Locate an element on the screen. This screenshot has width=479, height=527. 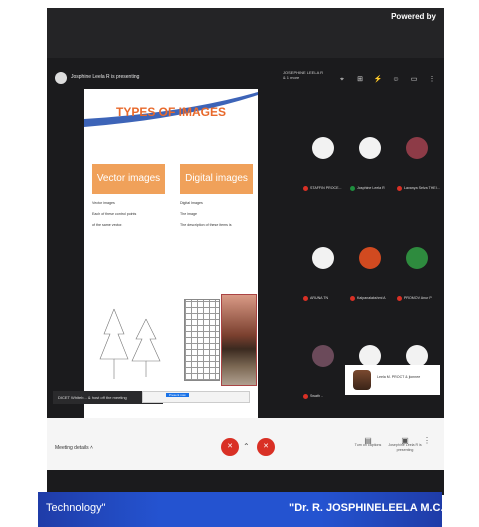
participant-tile: Kalpanalakshmi A is located at coordinates (370, 272).